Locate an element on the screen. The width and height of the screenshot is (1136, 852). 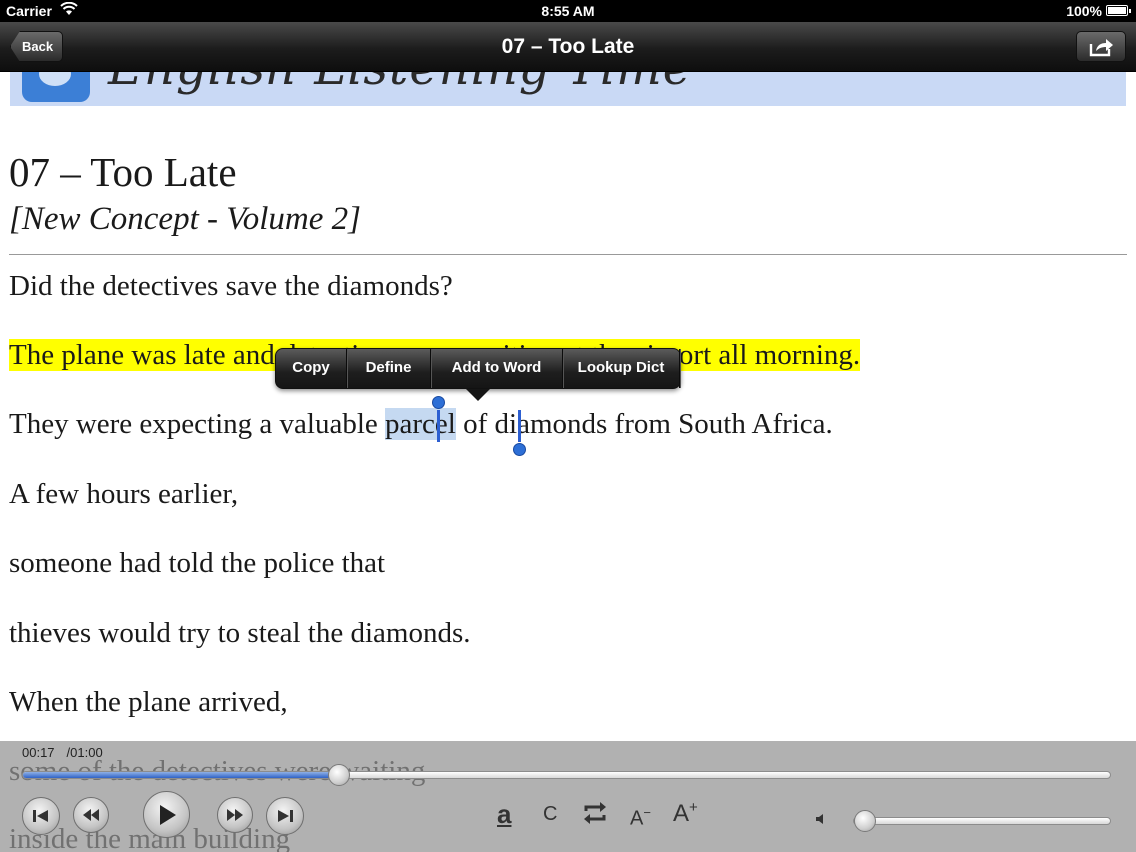
share-button is located at coordinates (1101, 46).